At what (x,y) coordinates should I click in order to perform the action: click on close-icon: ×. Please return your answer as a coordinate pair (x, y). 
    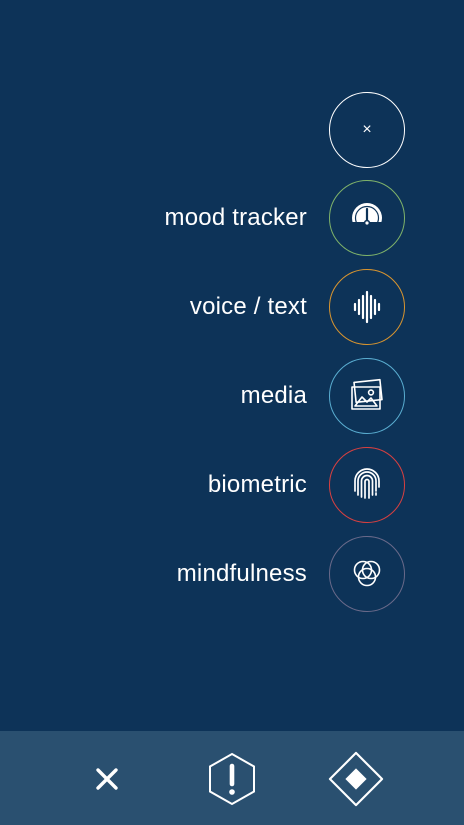
    Looking at the image, I should click on (367, 129).